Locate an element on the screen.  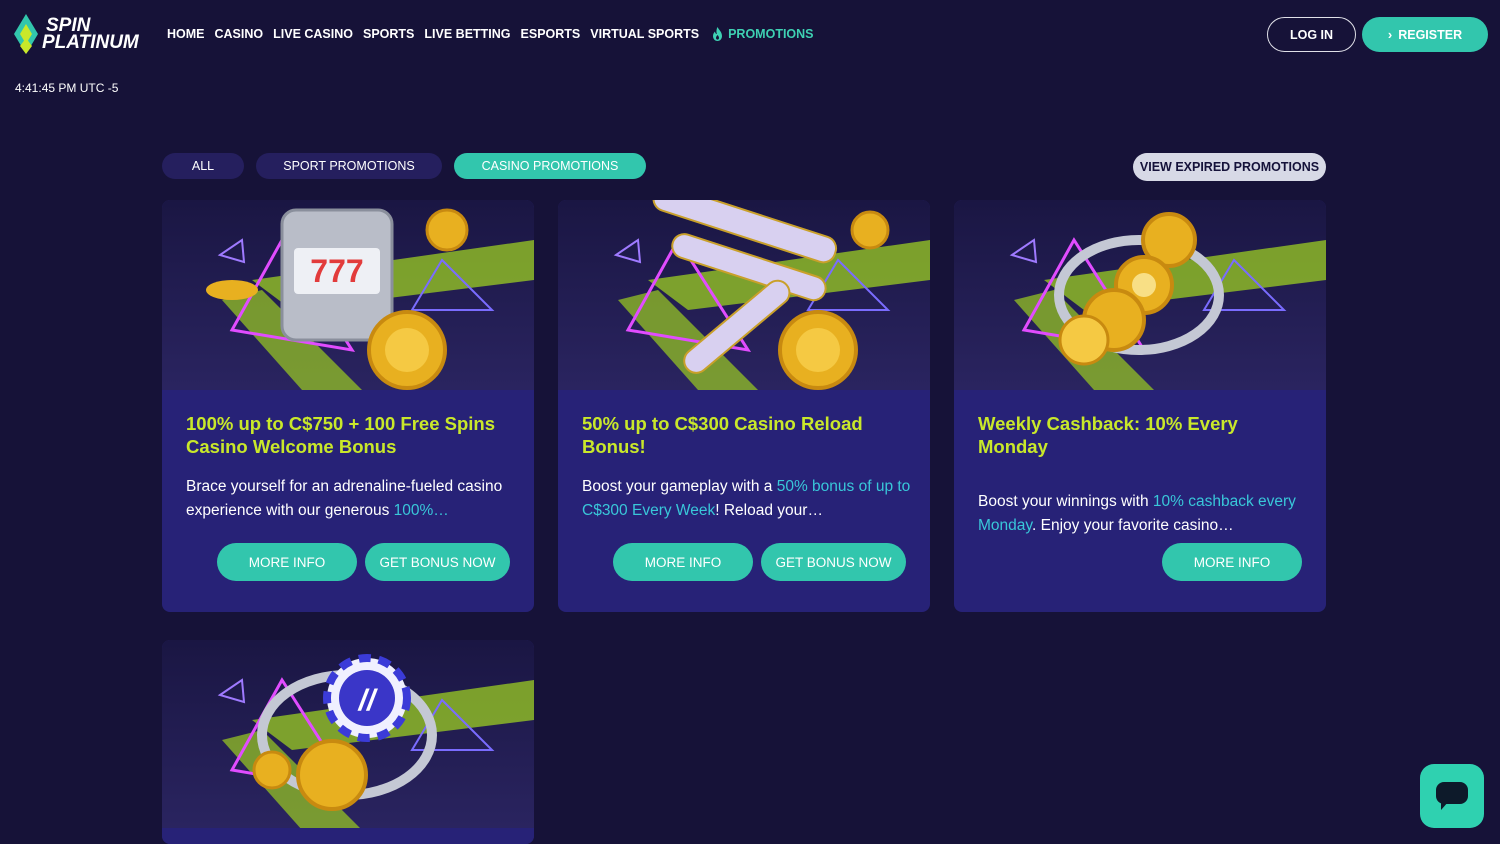
filter-sport-promotions: SPORT PROMOTIONS is located at coordinates (349, 166).